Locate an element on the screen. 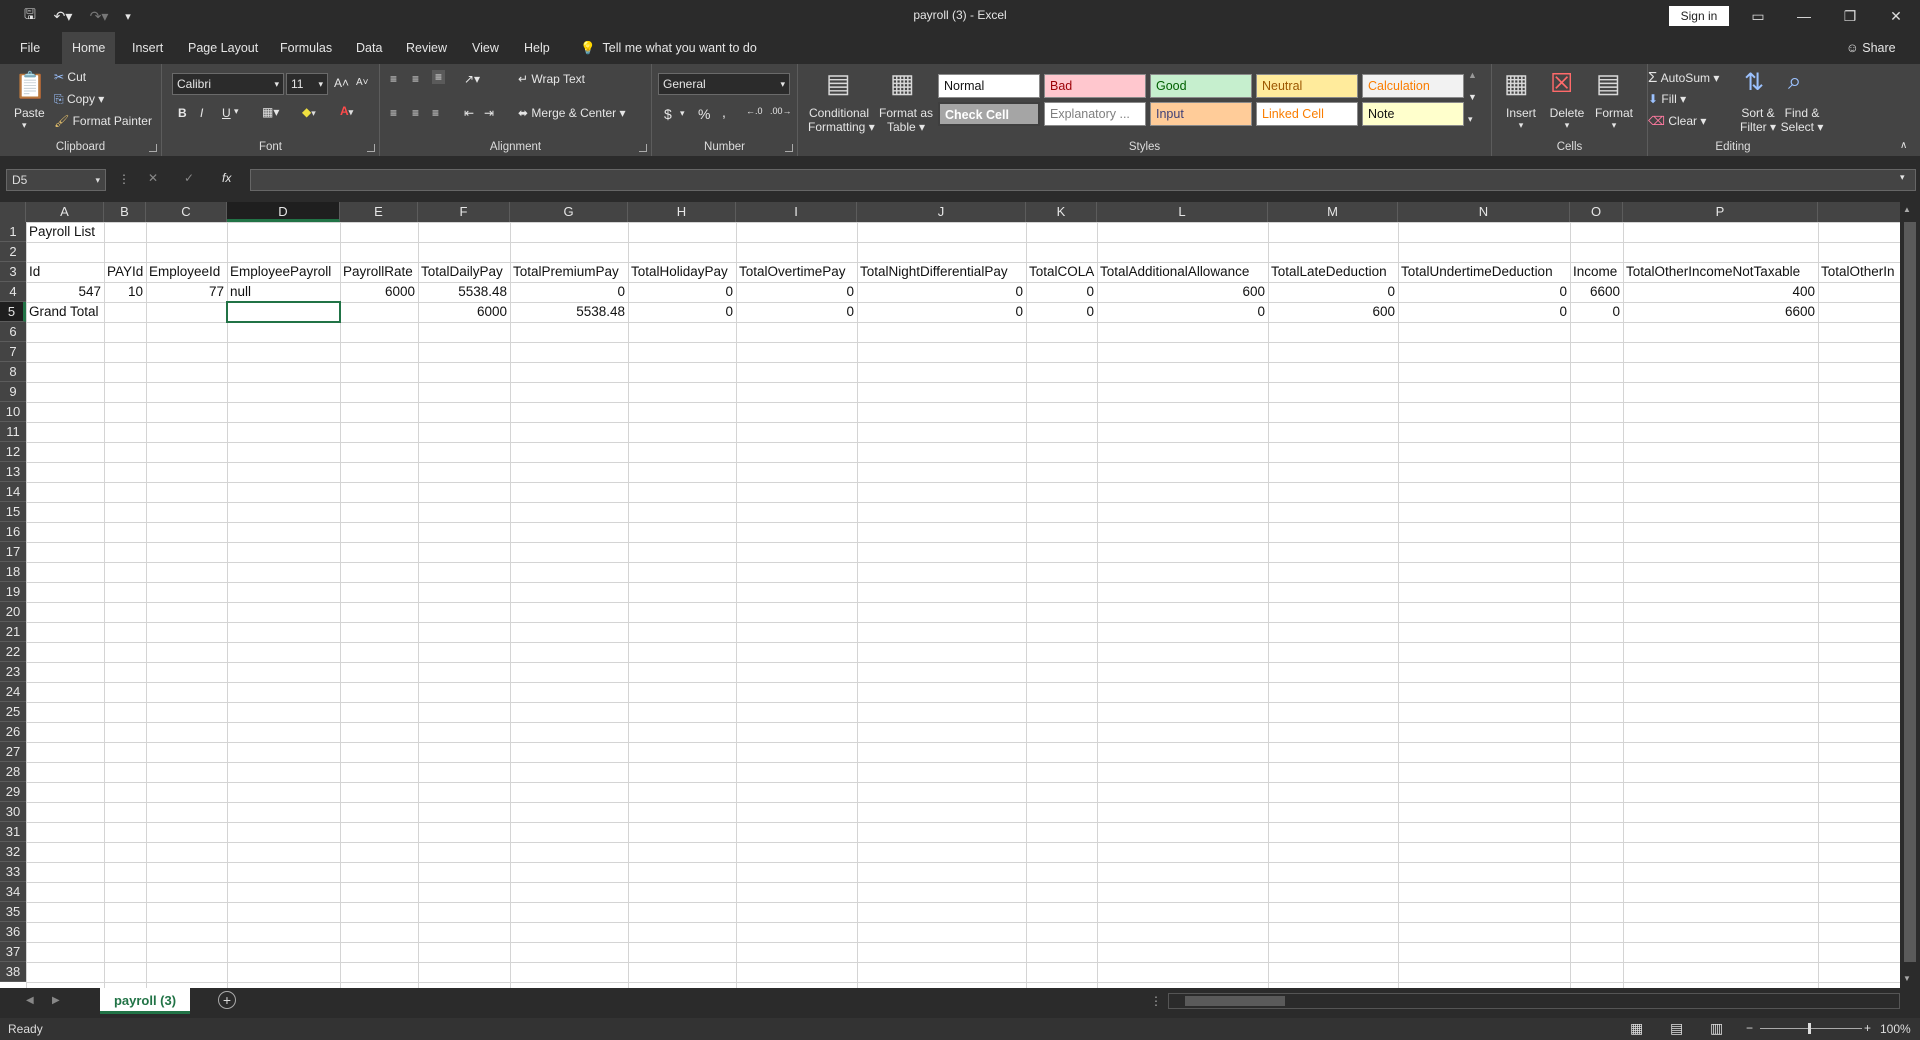 The width and height of the screenshot is (1920, 1040). cell-m4: 0 is located at coordinates (1333, 292).